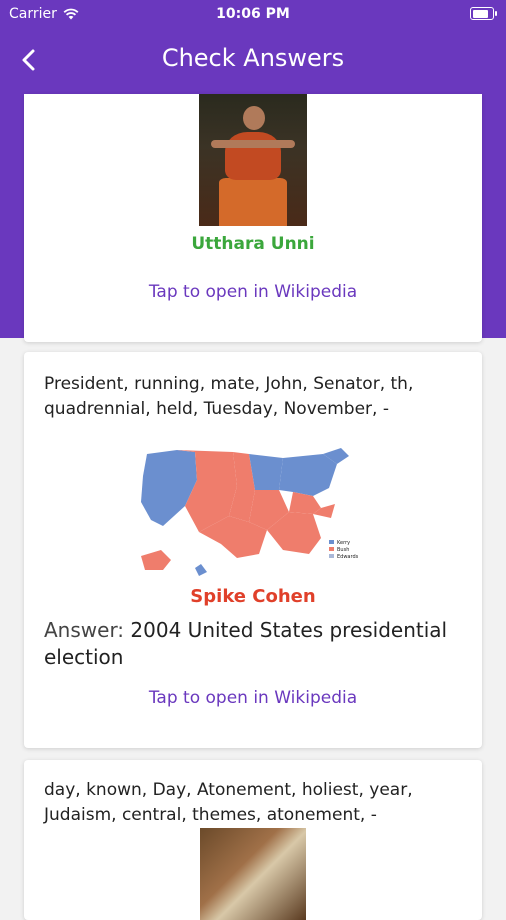 The width and height of the screenshot is (506, 920). Describe the element at coordinates (253, 244) in the screenshot. I see `guess-name-correct: Utthara Unni` at that location.